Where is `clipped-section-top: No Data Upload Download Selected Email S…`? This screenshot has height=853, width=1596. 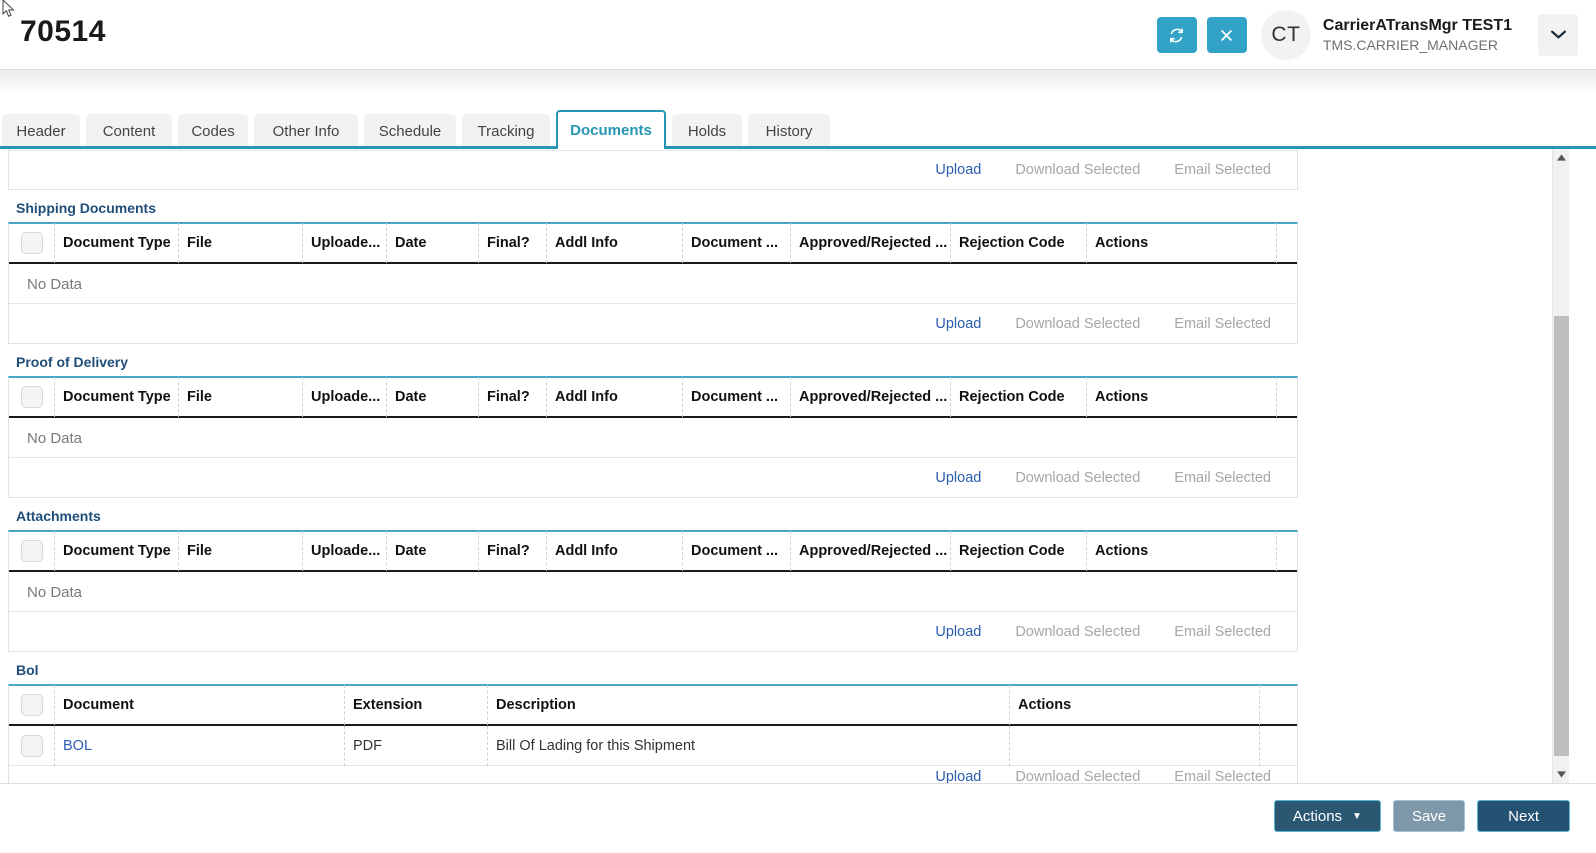
clipped-section-top: No Data Upload Download Selected Email S… is located at coordinates (653, 169).